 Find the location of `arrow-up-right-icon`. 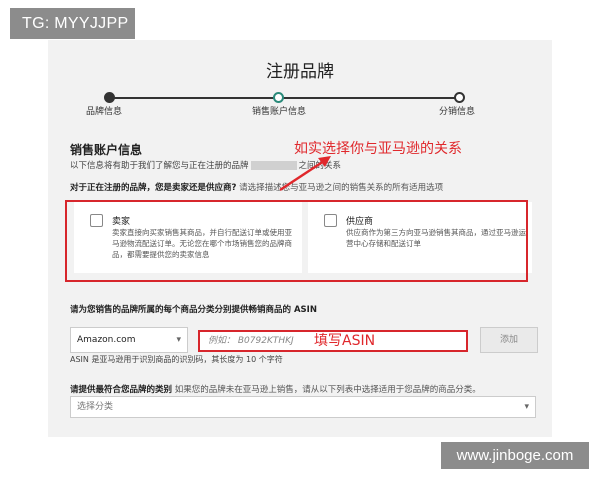

arrow-up-right-icon is located at coordinates (305, 174).